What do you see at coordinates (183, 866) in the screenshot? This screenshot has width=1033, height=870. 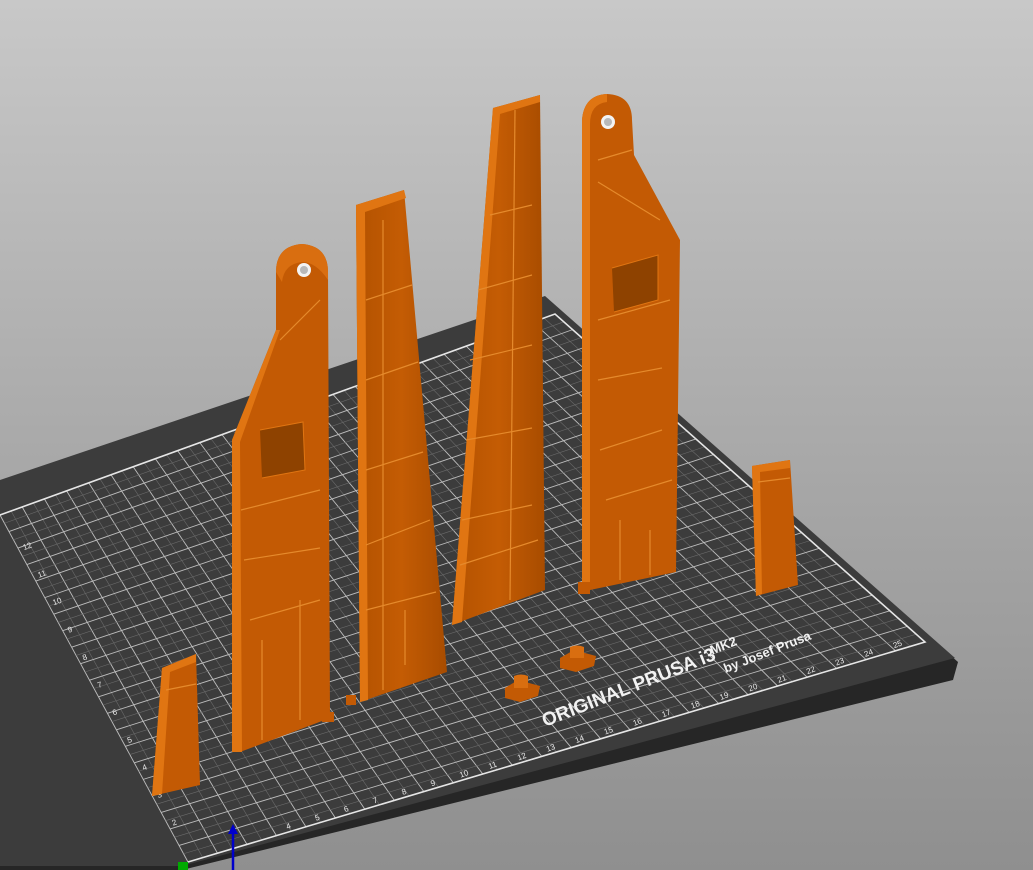 I see `x-axis-marker` at bounding box center [183, 866].